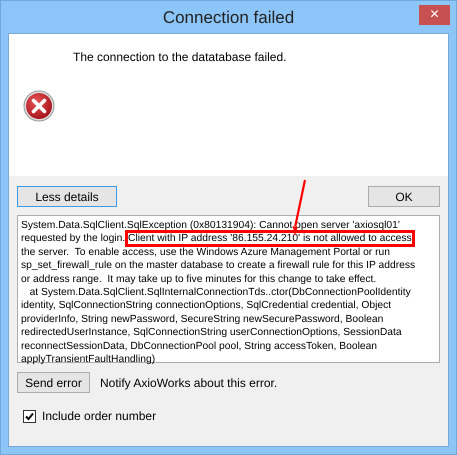 Image resolution: width=457 pixels, height=455 pixels. What do you see at coordinates (218, 266) in the screenshot?
I see `details-text: sp_set_firewall_rule on the master database to create a firewall rule for this IP address` at bounding box center [218, 266].